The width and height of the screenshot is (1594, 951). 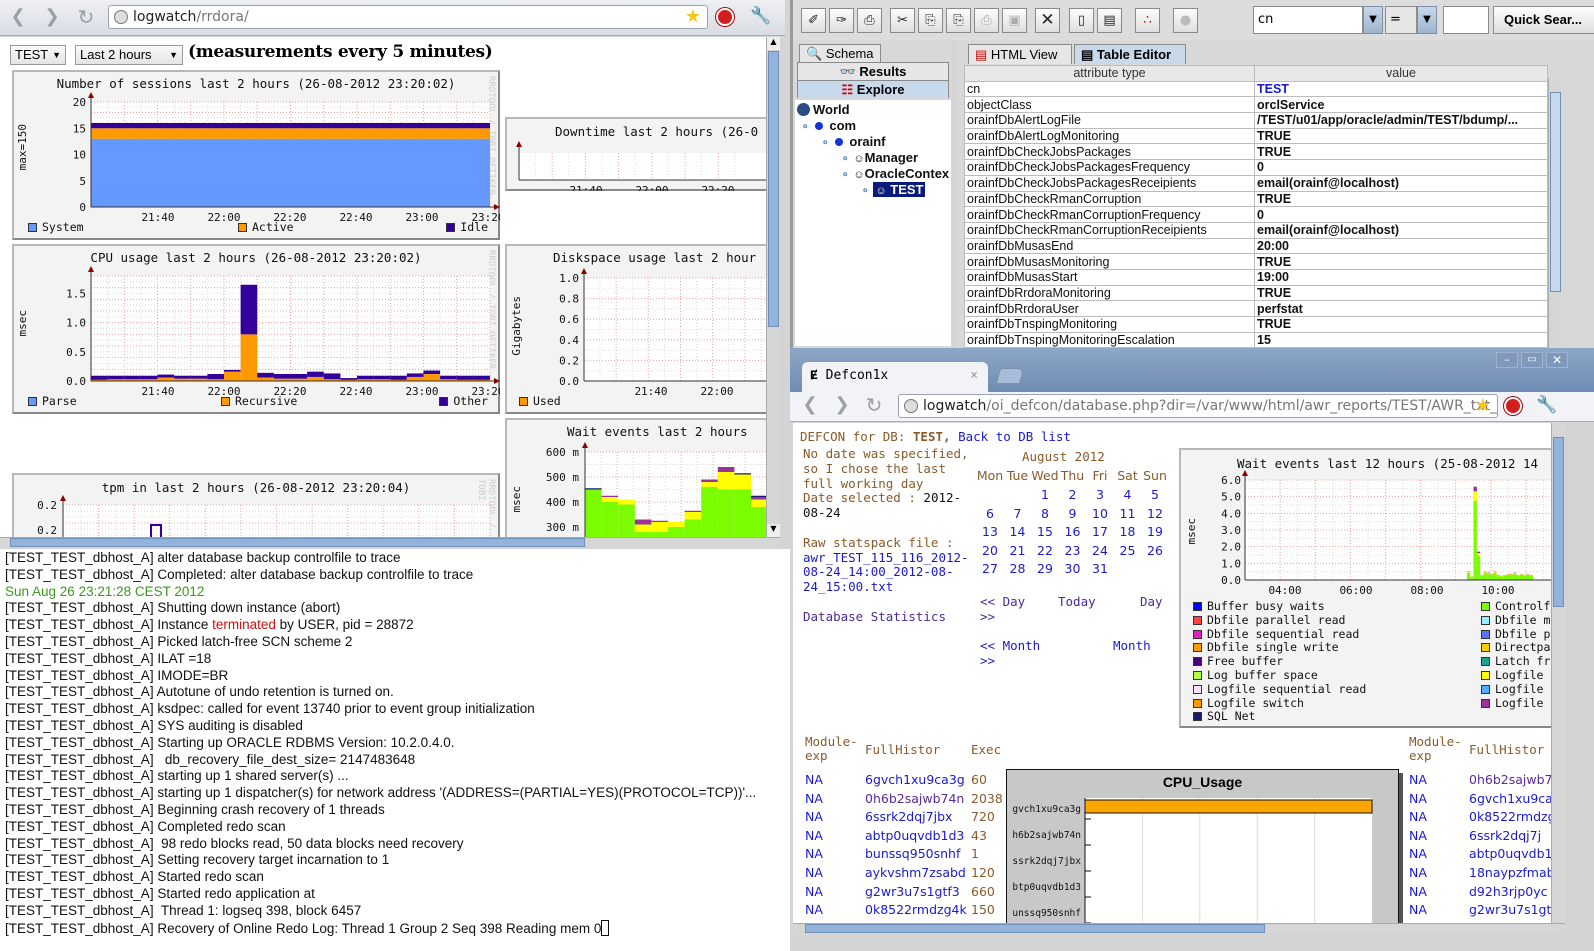 What do you see at coordinates (1081, 20) in the screenshot?
I see `new-entry-icon: ▯` at bounding box center [1081, 20].